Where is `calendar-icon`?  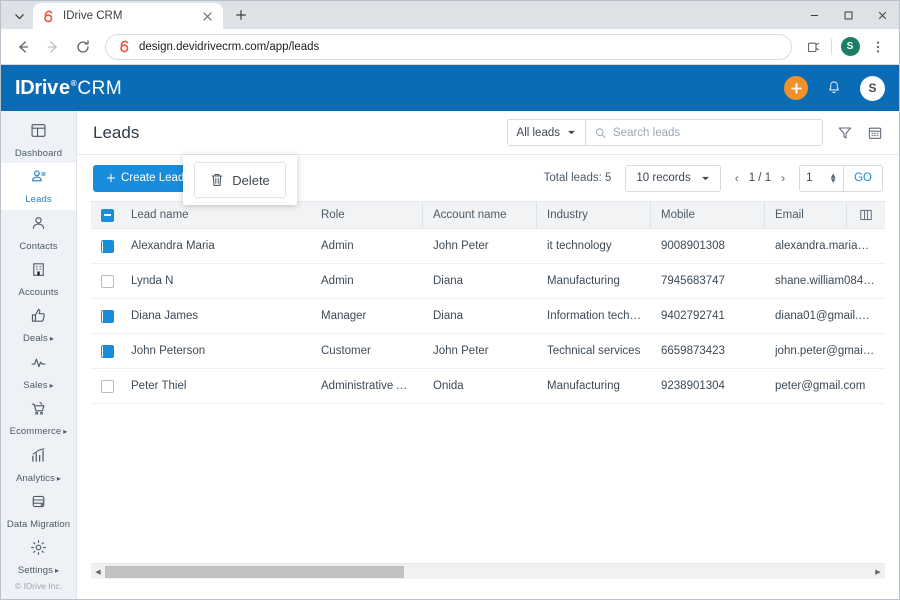 calendar-icon is located at coordinates (875, 133).